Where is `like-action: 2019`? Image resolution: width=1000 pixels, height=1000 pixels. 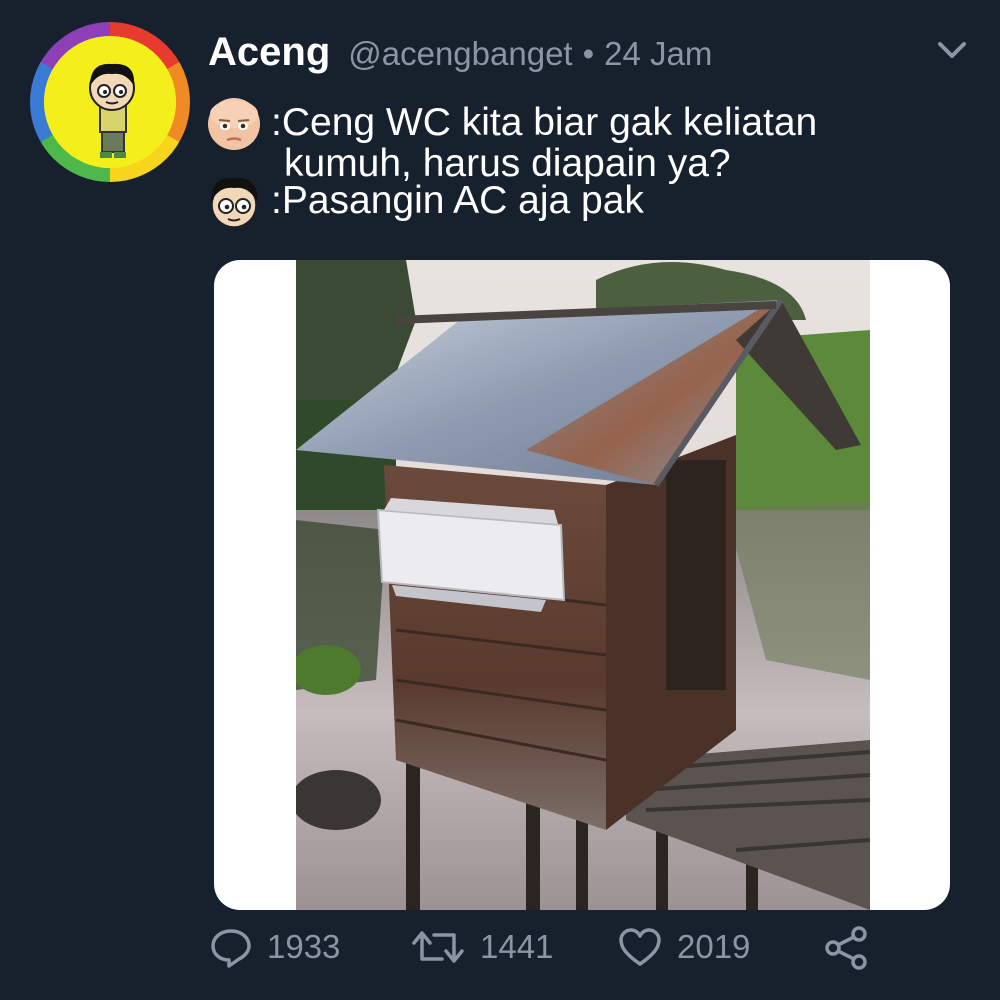 like-action: 2019 is located at coordinates (683, 947).